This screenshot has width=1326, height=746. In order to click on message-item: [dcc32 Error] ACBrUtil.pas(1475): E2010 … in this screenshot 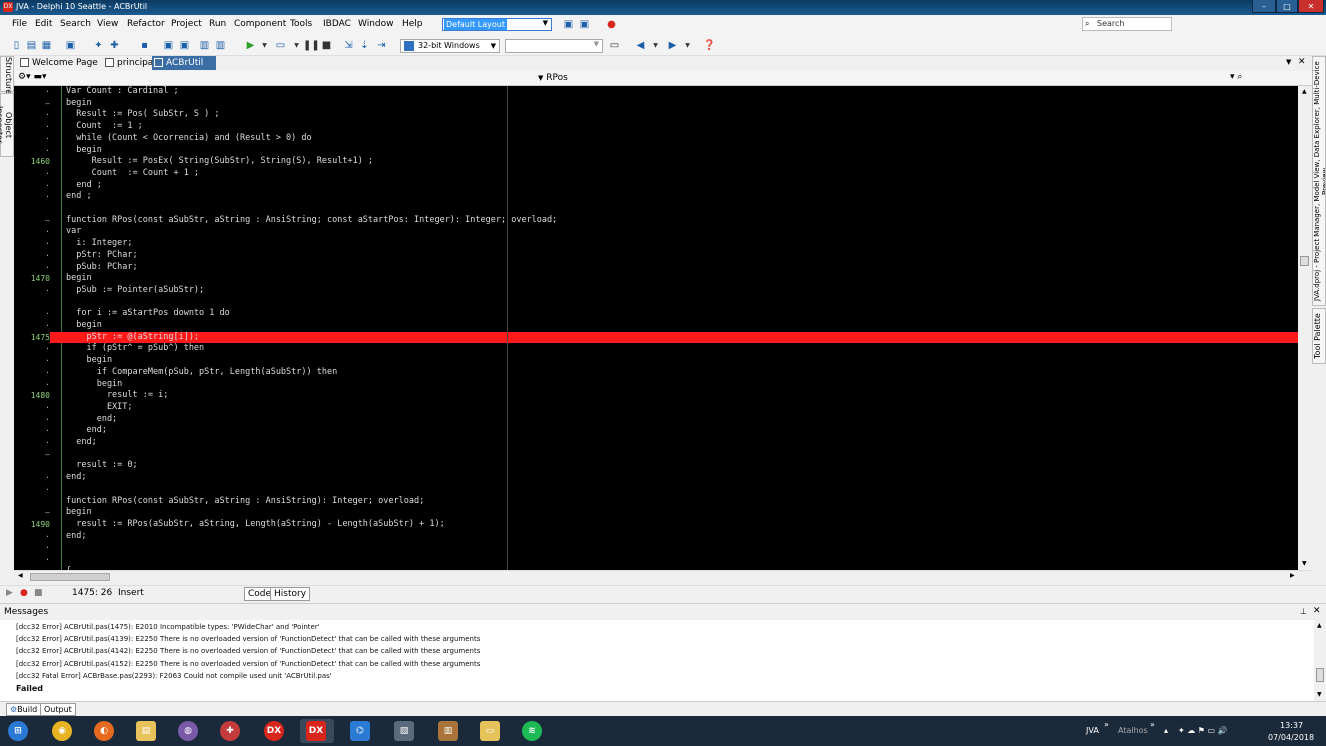, I will do `click(168, 627)`.